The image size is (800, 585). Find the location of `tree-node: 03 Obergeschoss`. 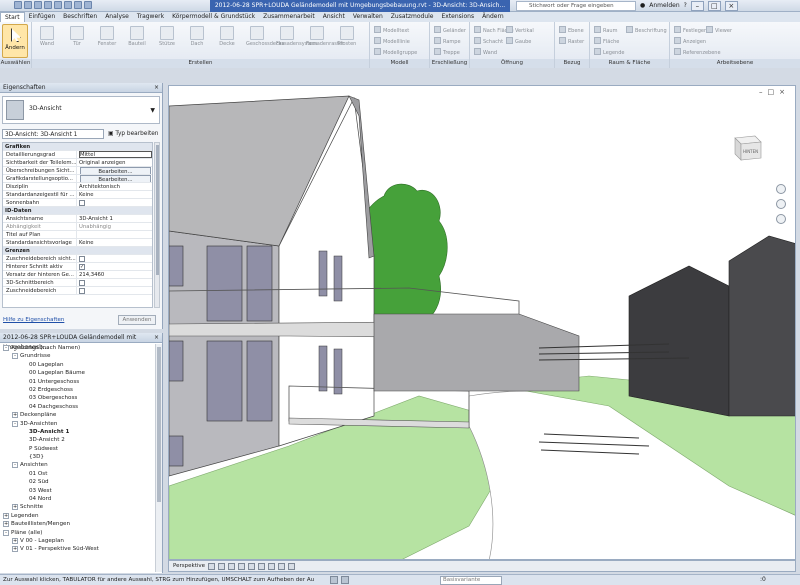

tree-node: 03 Obergeschoss is located at coordinates (77, 398).